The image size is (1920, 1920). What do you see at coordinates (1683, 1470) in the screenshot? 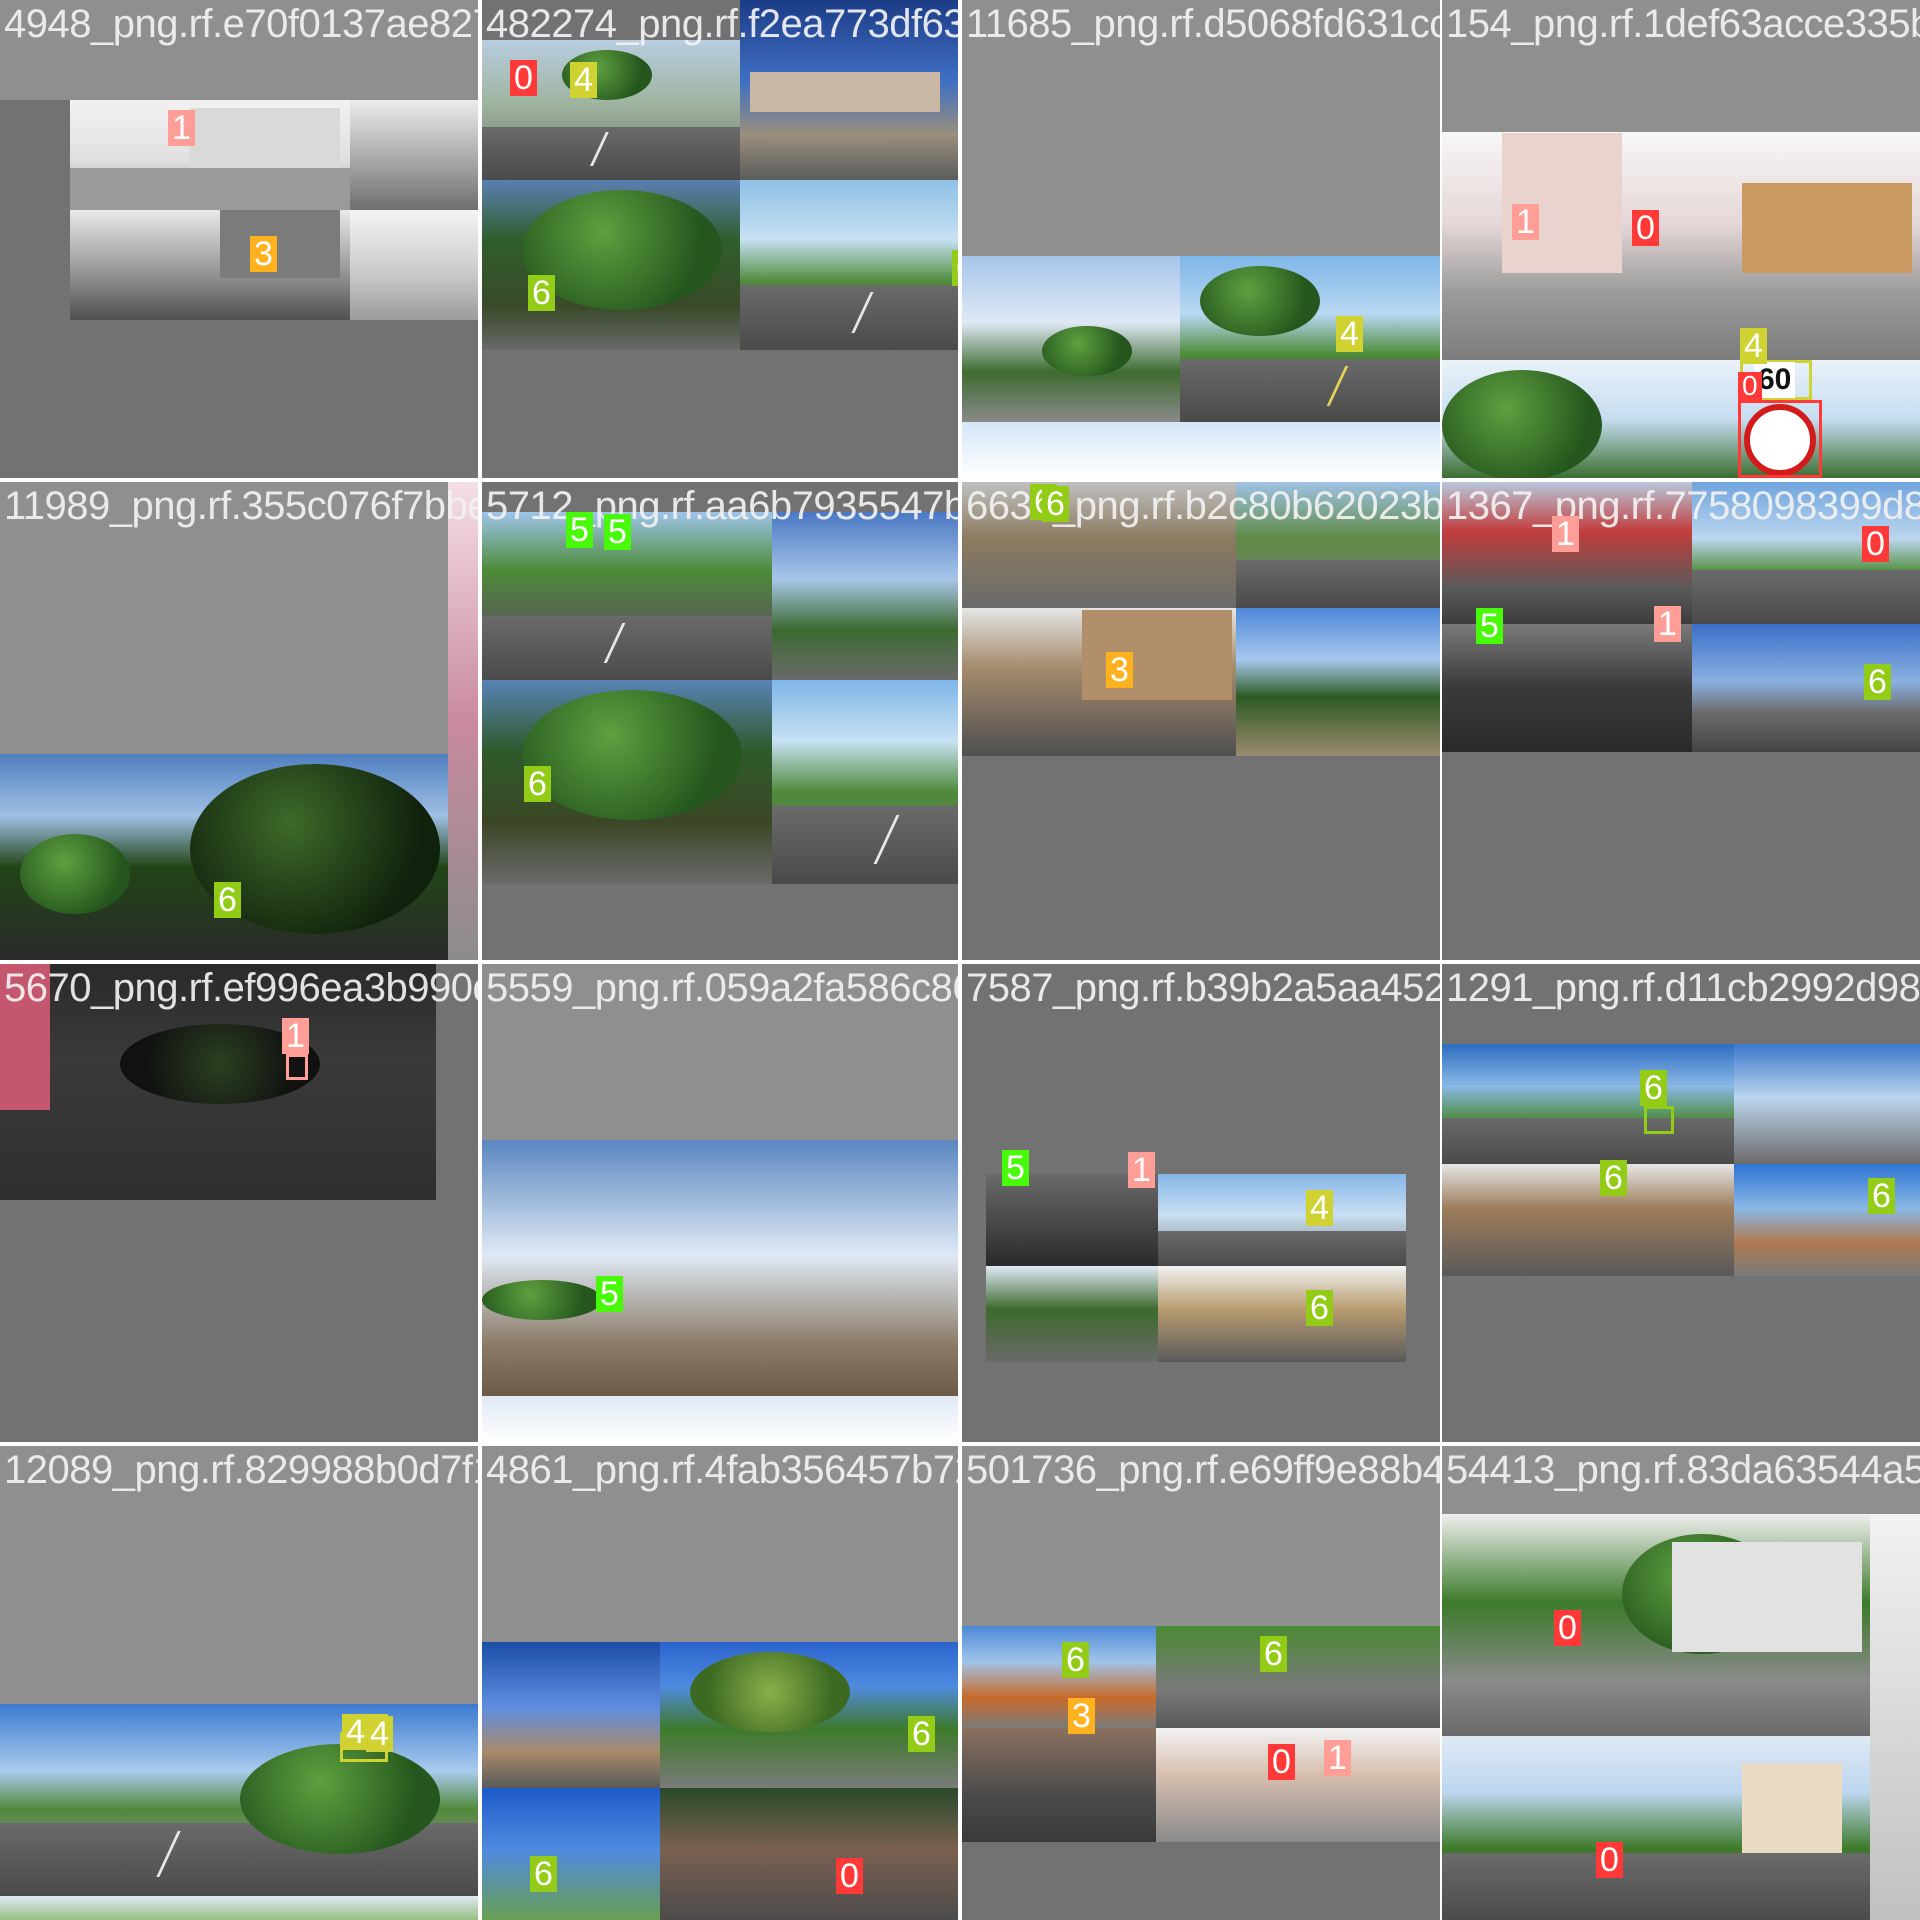
I see `image-filename: 54413_png.rf.83da63544a5fb` at bounding box center [1683, 1470].